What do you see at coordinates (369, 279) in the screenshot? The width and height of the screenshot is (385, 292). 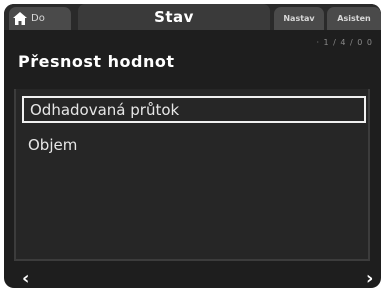 I see `chevron-right-icon: ›` at bounding box center [369, 279].